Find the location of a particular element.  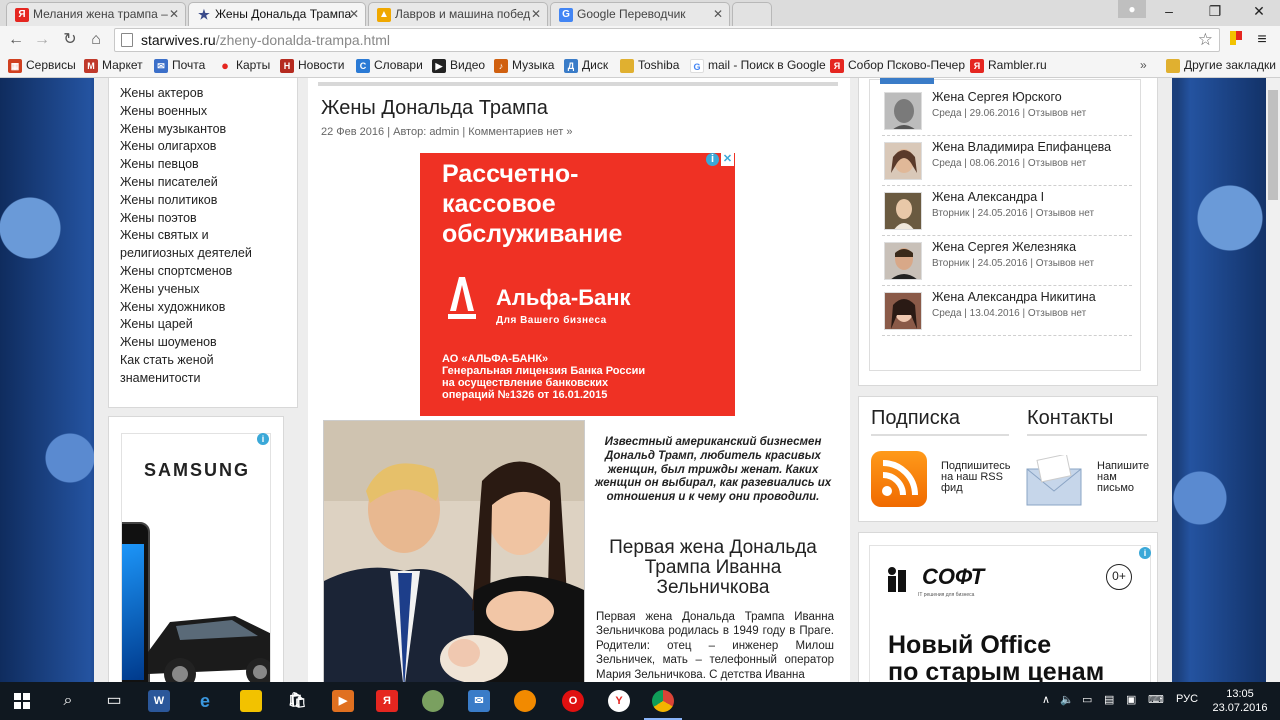

category-link: знаменитости is located at coordinates (203, 379).